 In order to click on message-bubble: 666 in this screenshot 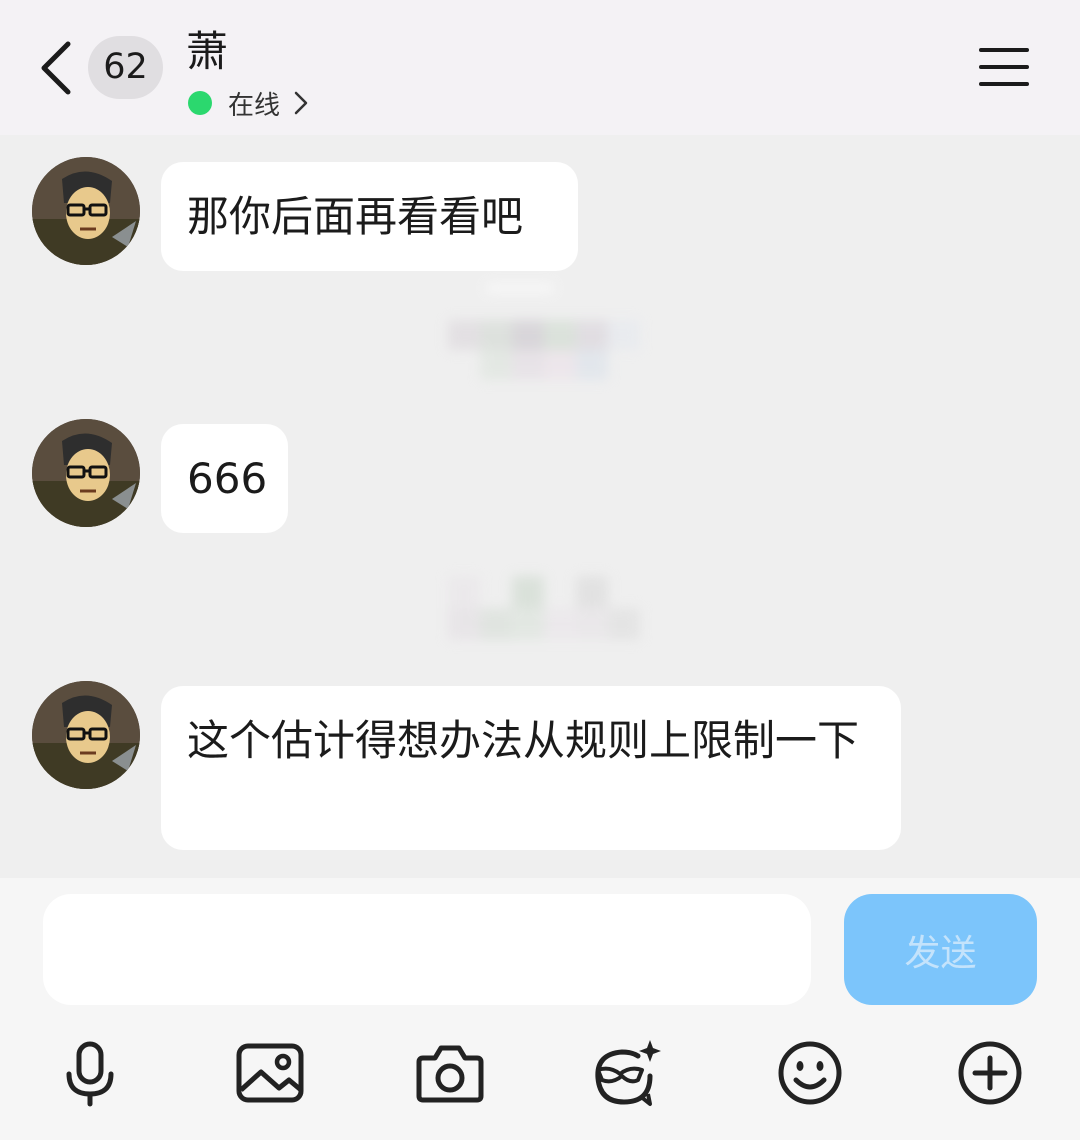, I will do `click(224, 478)`.